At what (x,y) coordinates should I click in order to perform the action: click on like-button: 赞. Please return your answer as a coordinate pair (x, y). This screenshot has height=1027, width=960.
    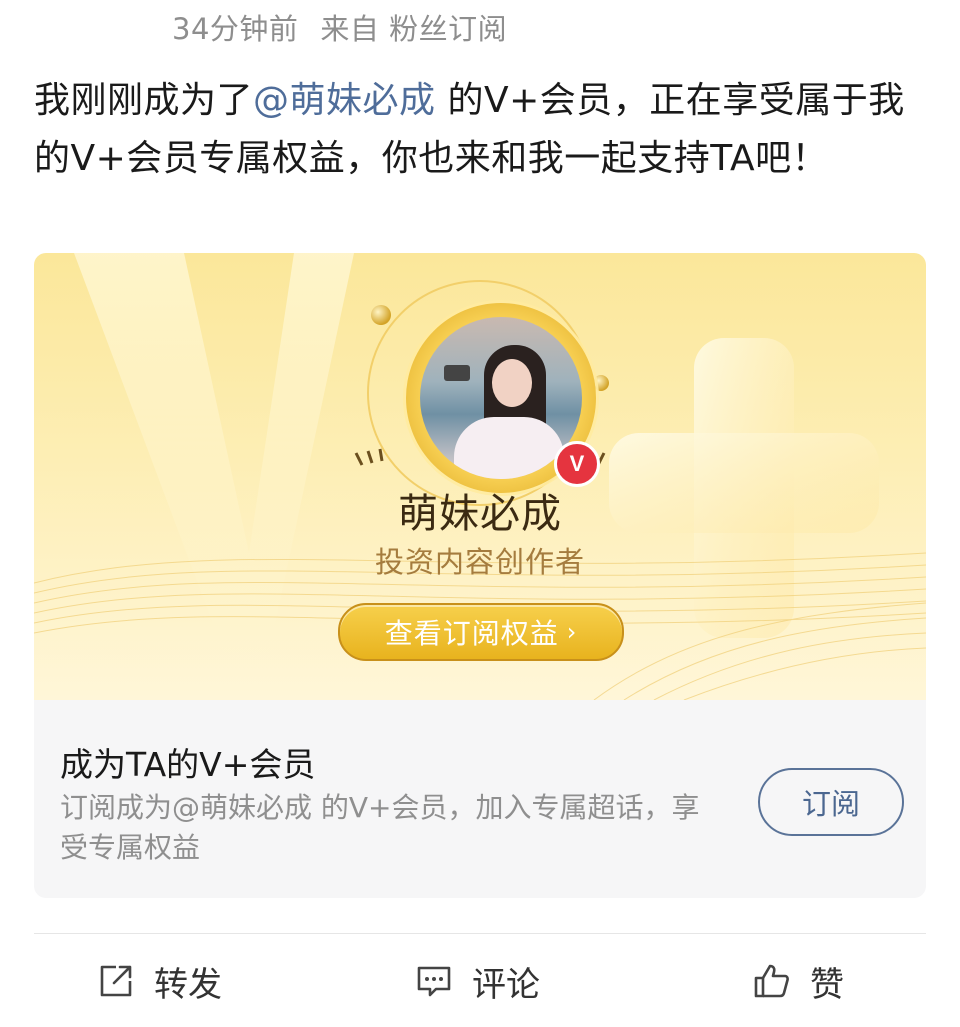
    Looking at the image, I should click on (798, 981).